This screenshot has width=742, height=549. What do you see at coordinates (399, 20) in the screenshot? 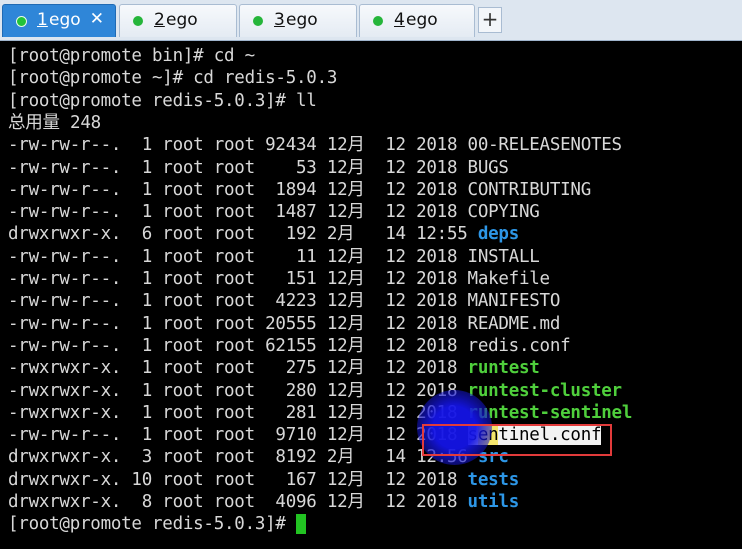
I see `tab-number: 4` at bounding box center [399, 20].